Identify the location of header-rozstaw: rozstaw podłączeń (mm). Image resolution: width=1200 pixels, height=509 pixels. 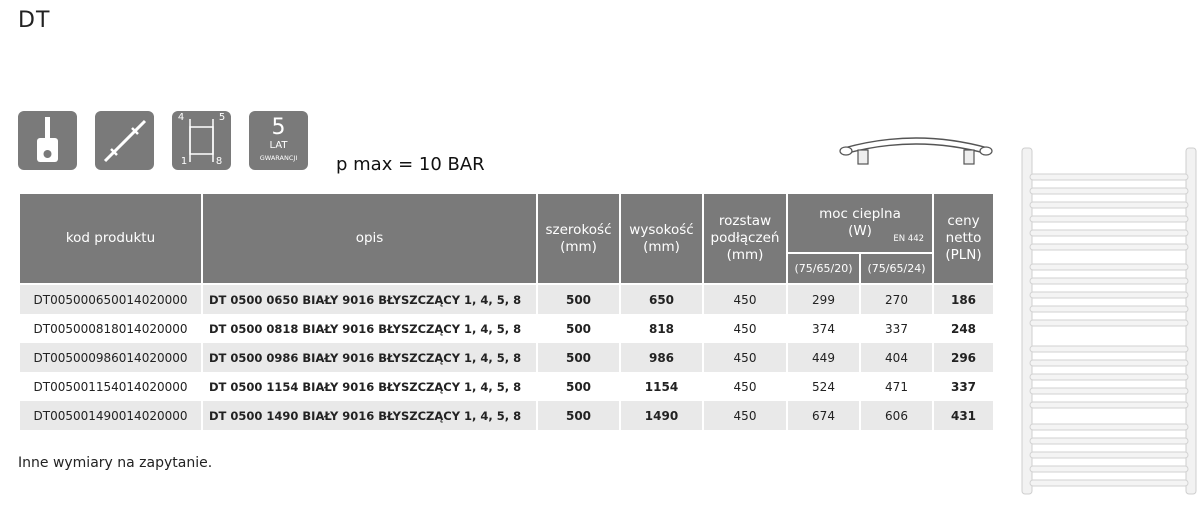
(745, 239).